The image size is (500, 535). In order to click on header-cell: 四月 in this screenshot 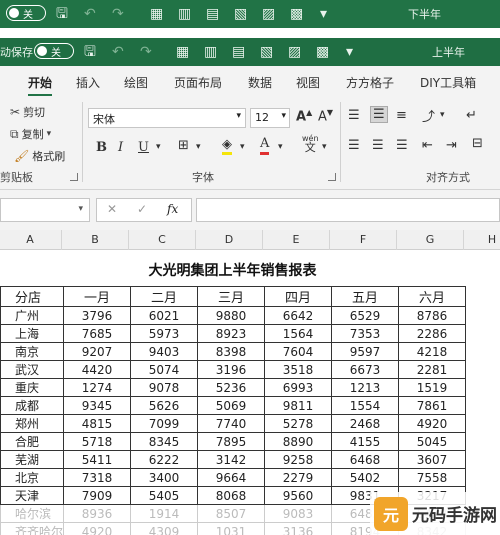, I will do `click(298, 296)`.